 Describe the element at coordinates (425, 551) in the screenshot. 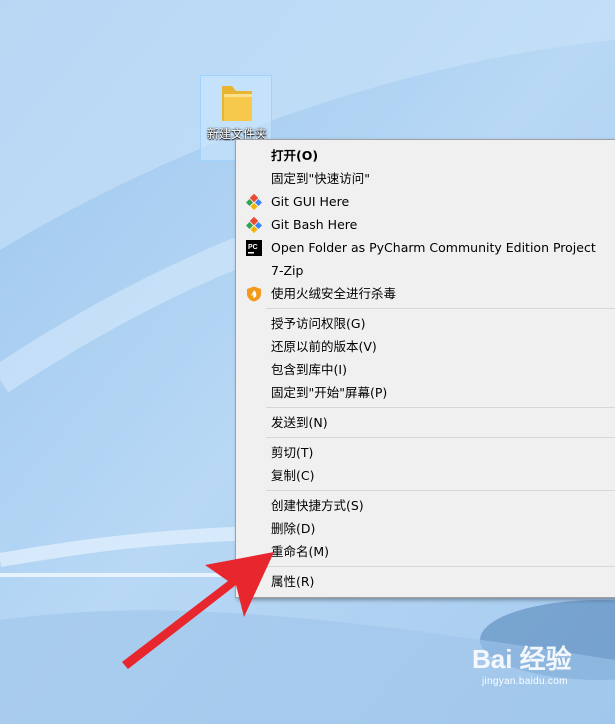

I see `menu-item-rename: 重命名(M)` at that location.